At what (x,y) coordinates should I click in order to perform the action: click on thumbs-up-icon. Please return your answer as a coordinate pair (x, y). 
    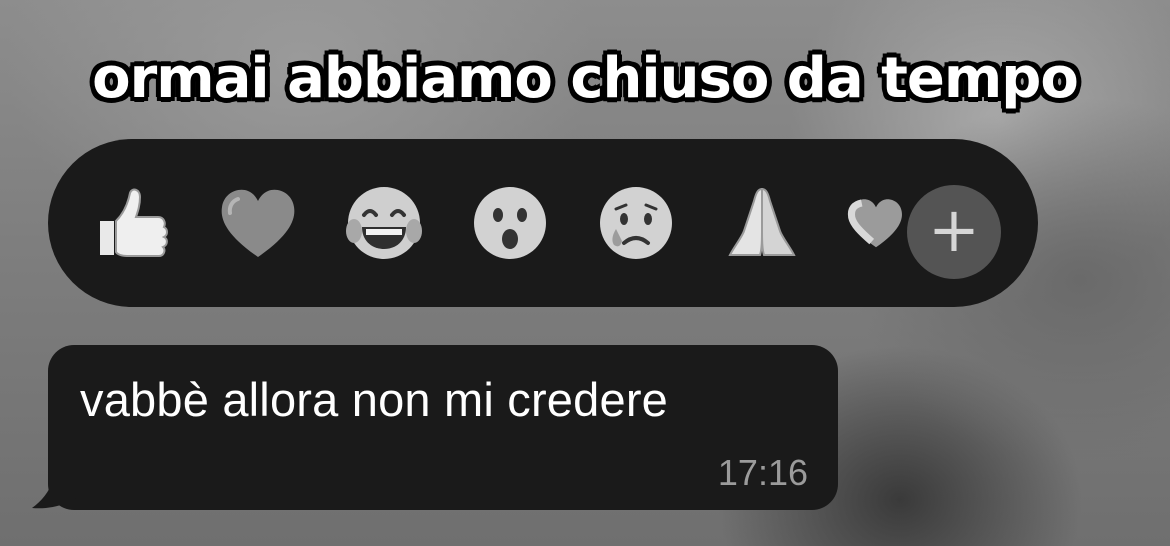
    Looking at the image, I should click on (134, 222).